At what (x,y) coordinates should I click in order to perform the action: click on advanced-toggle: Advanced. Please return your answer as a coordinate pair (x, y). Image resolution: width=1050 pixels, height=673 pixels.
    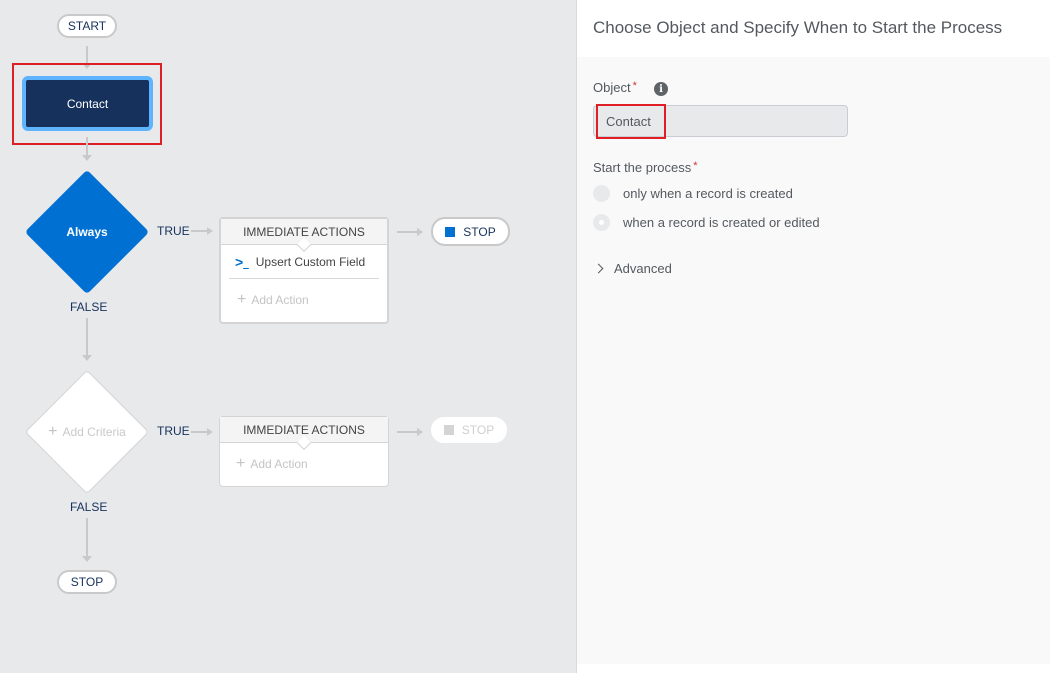
    Looking at the image, I should click on (632, 268).